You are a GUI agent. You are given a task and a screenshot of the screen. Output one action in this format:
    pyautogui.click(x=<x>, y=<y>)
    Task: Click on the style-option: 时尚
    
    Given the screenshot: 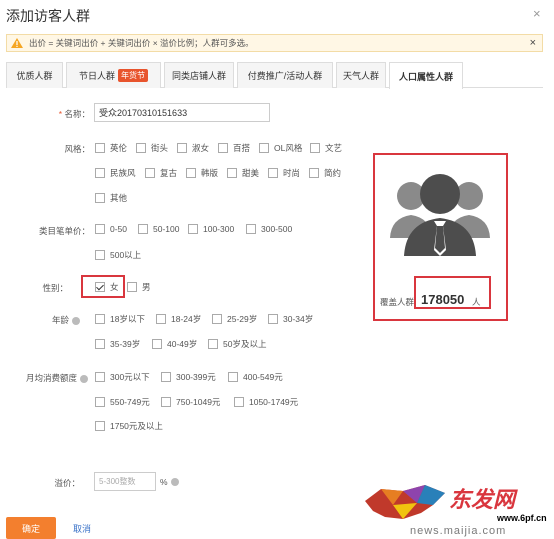 What is the action you would take?
    pyautogui.click(x=284, y=173)
    